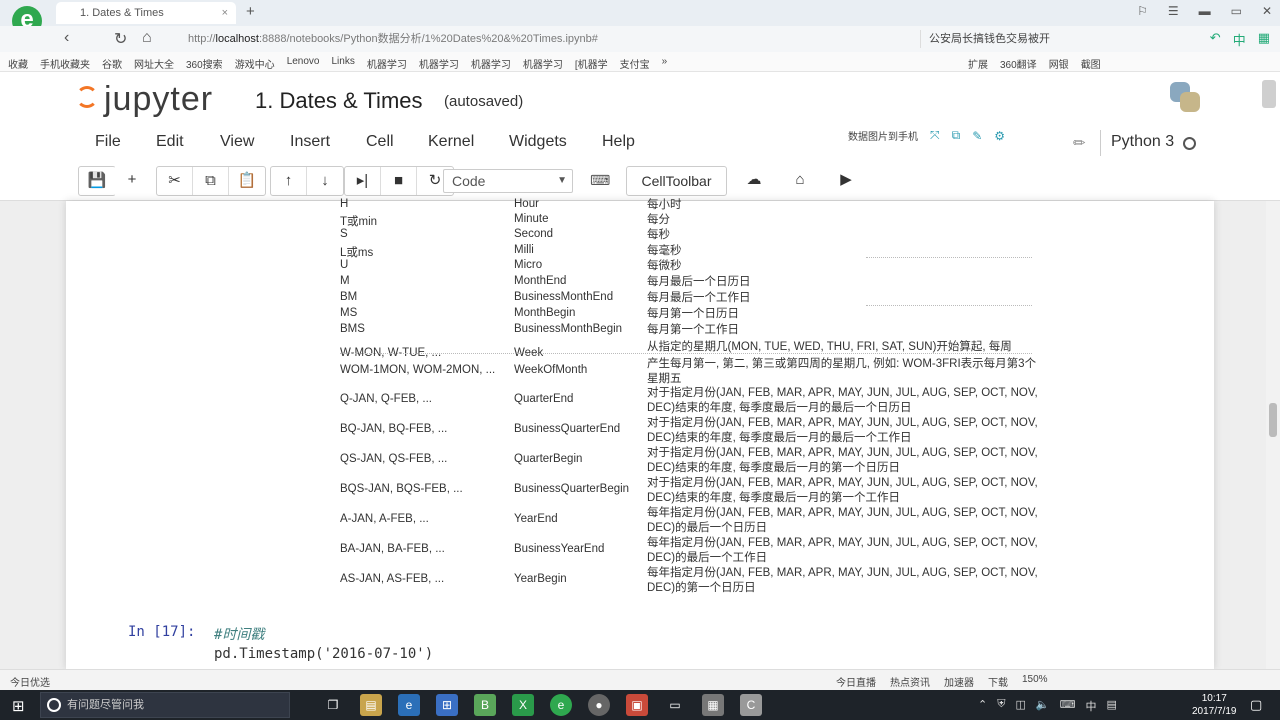  Describe the element at coordinates (371, 705) in the screenshot. I see `file-explorer-icon: ▤` at that location.